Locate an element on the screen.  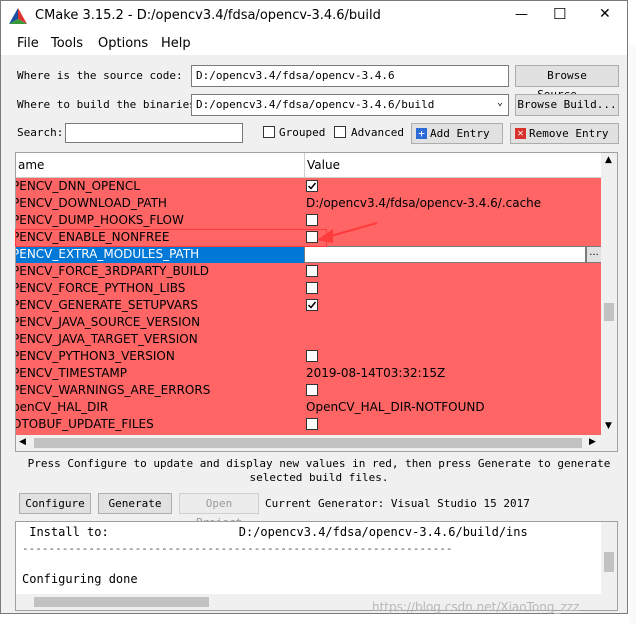
column-header-value-label: Value is located at coordinates (323, 165).